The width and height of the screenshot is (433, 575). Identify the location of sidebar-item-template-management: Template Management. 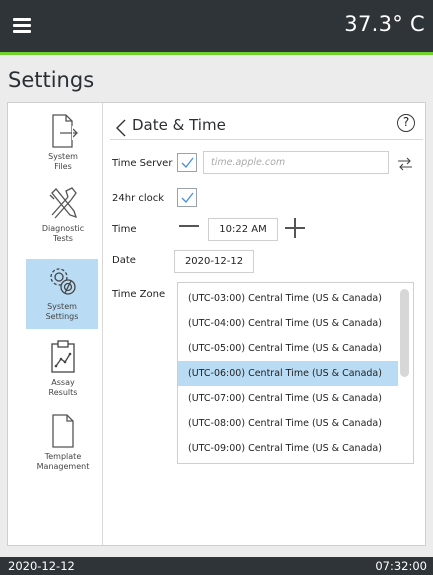
(63, 448).